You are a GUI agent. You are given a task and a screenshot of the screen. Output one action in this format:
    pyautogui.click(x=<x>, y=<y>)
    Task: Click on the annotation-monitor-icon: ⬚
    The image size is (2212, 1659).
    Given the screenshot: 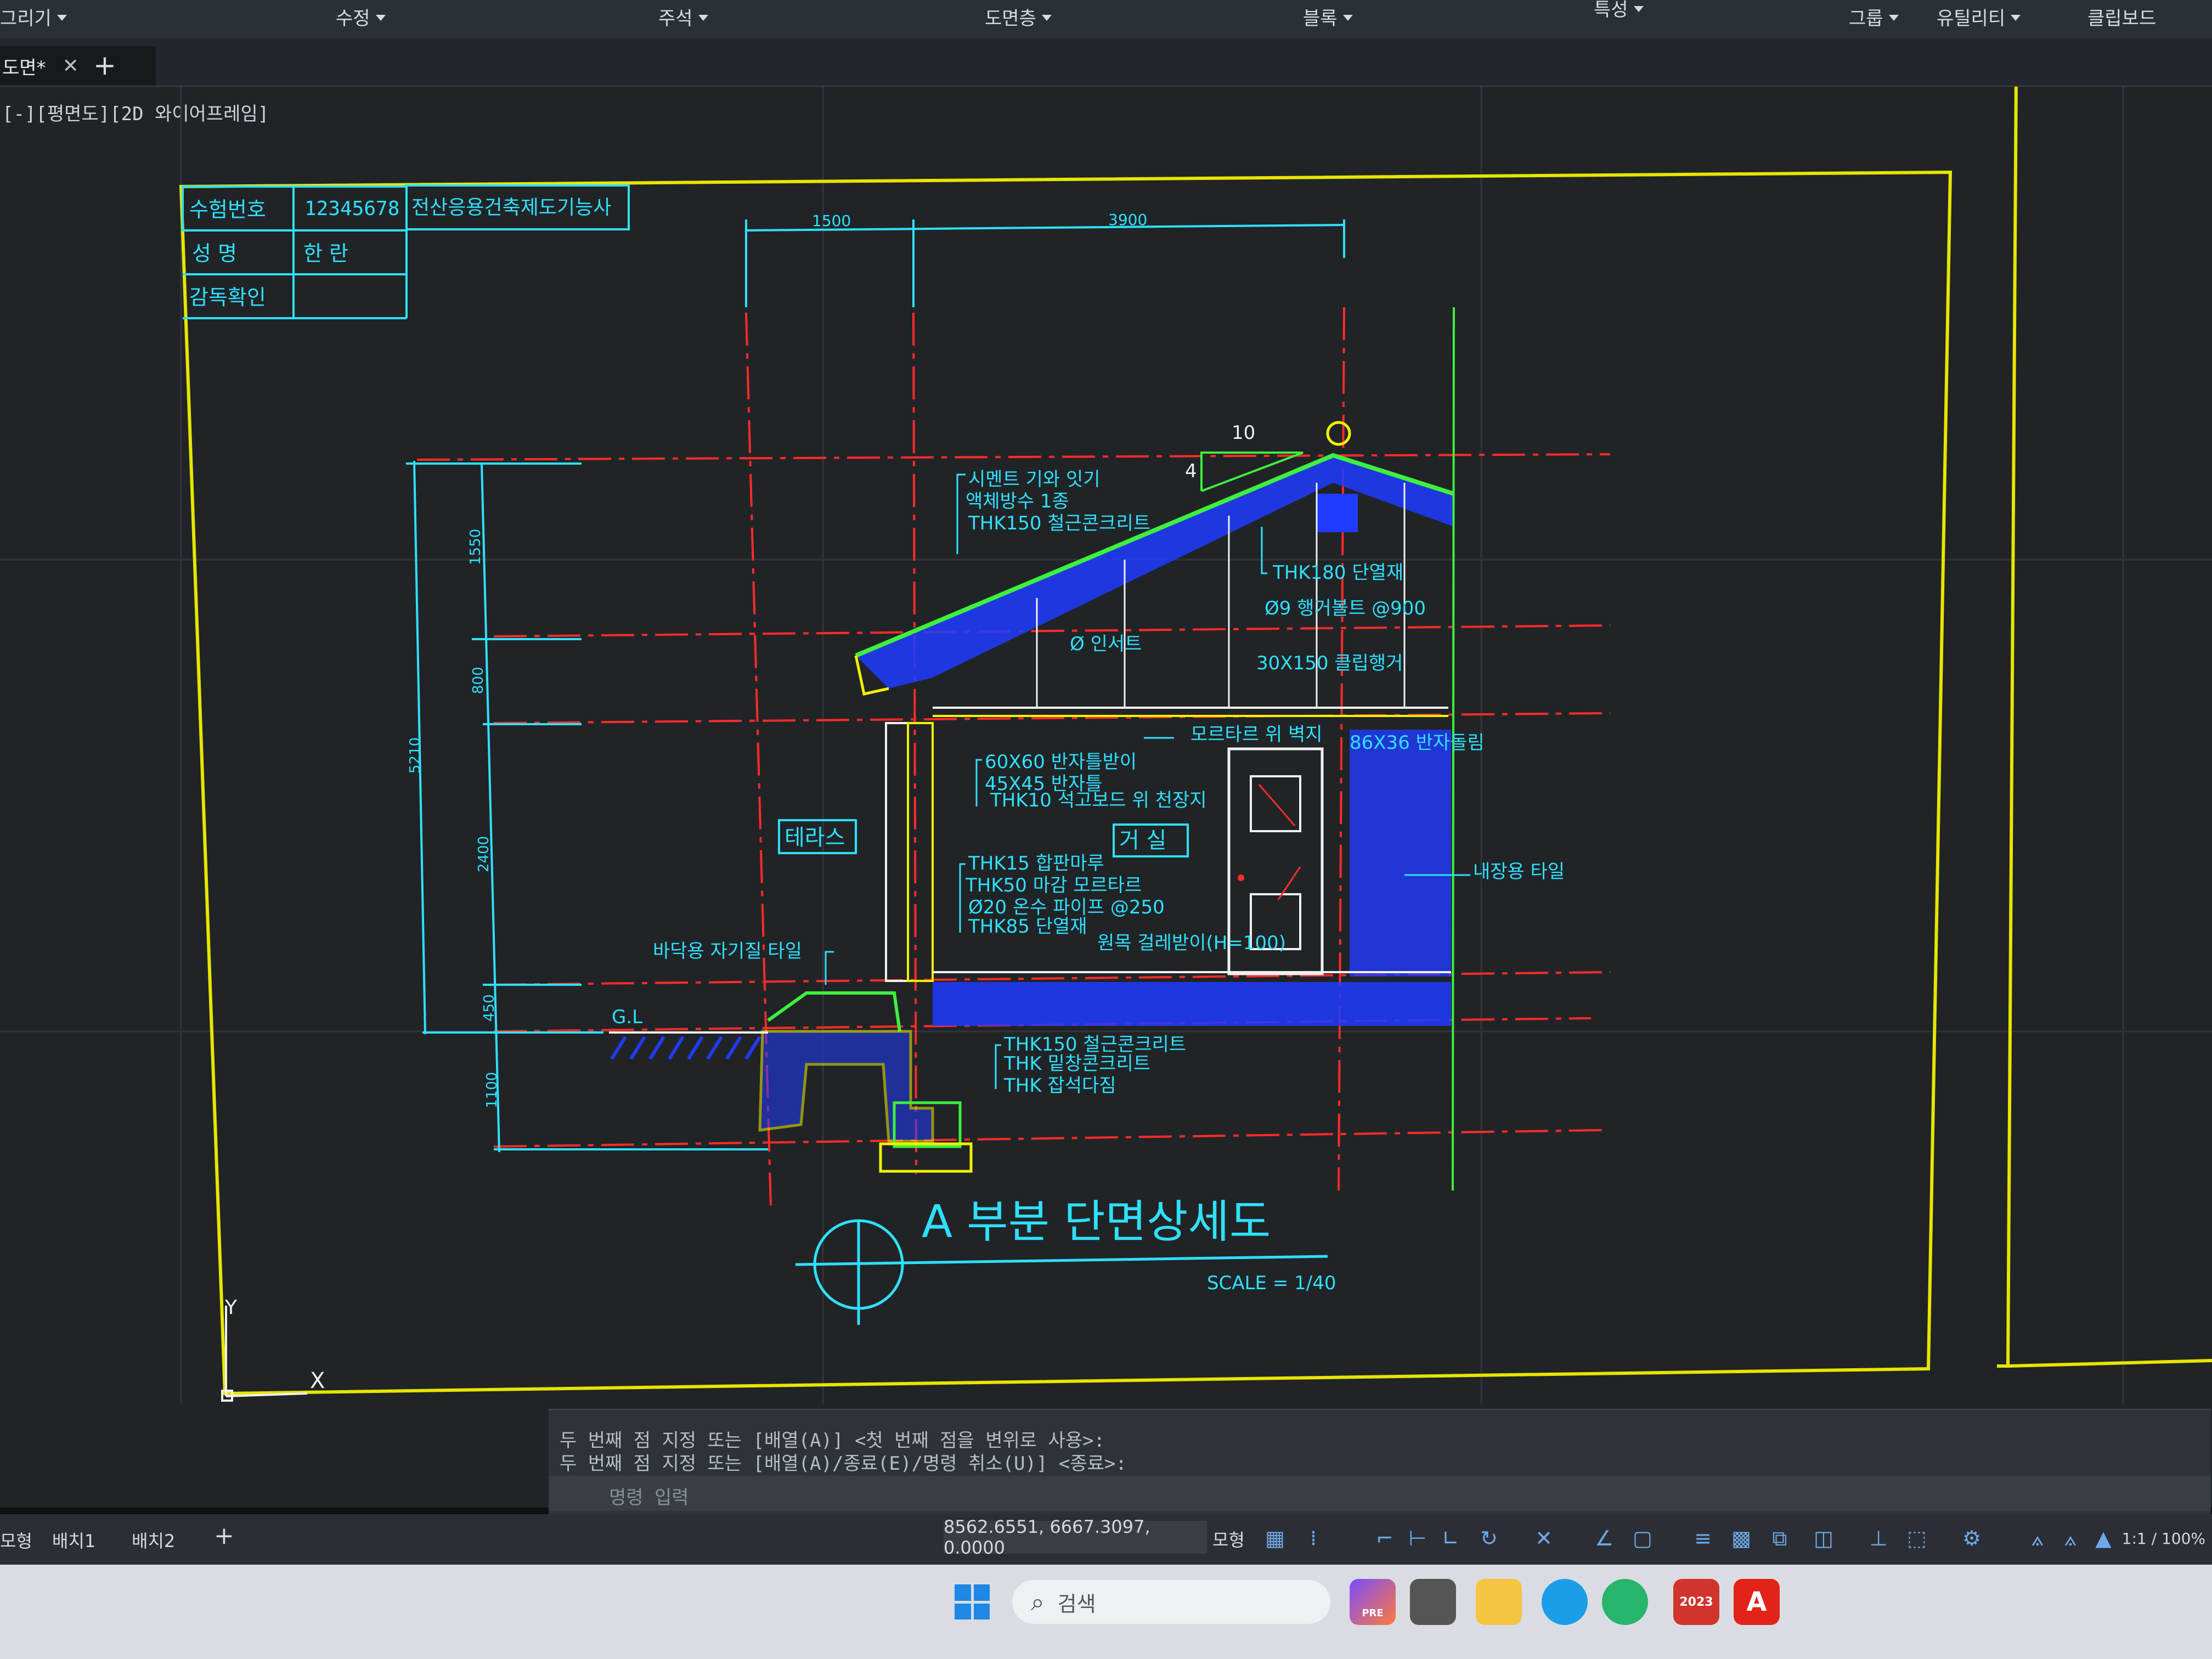 What is the action you would take?
    pyautogui.click(x=1917, y=1538)
    